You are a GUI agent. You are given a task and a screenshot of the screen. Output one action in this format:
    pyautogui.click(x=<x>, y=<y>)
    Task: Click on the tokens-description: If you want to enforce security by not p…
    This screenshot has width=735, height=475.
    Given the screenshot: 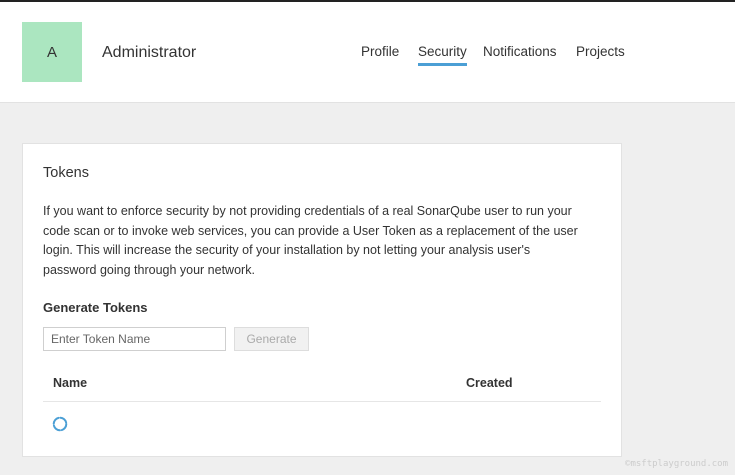 What is the action you would take?
    pyautogui.click(x=310, y=240)
    